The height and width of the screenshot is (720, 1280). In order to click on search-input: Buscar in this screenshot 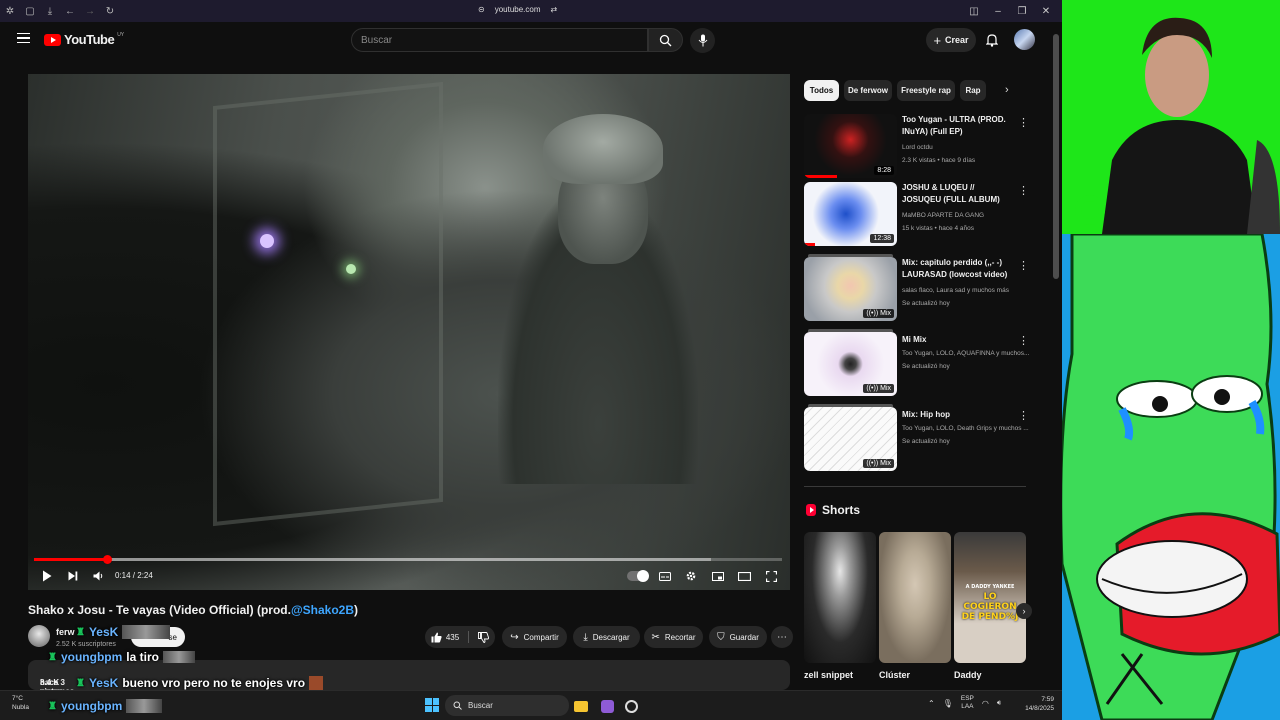, I will do `click(499, 40)`.